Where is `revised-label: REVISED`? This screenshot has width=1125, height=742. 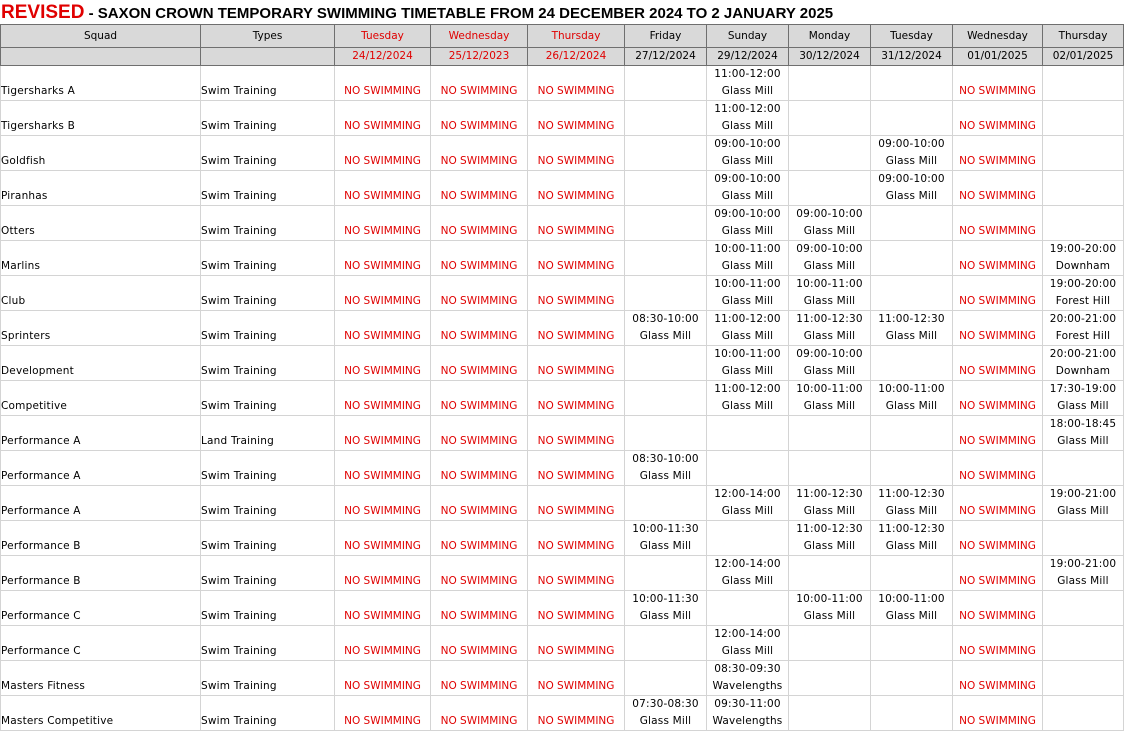 revised-label: REVISED is located at coordinates (43, 12).